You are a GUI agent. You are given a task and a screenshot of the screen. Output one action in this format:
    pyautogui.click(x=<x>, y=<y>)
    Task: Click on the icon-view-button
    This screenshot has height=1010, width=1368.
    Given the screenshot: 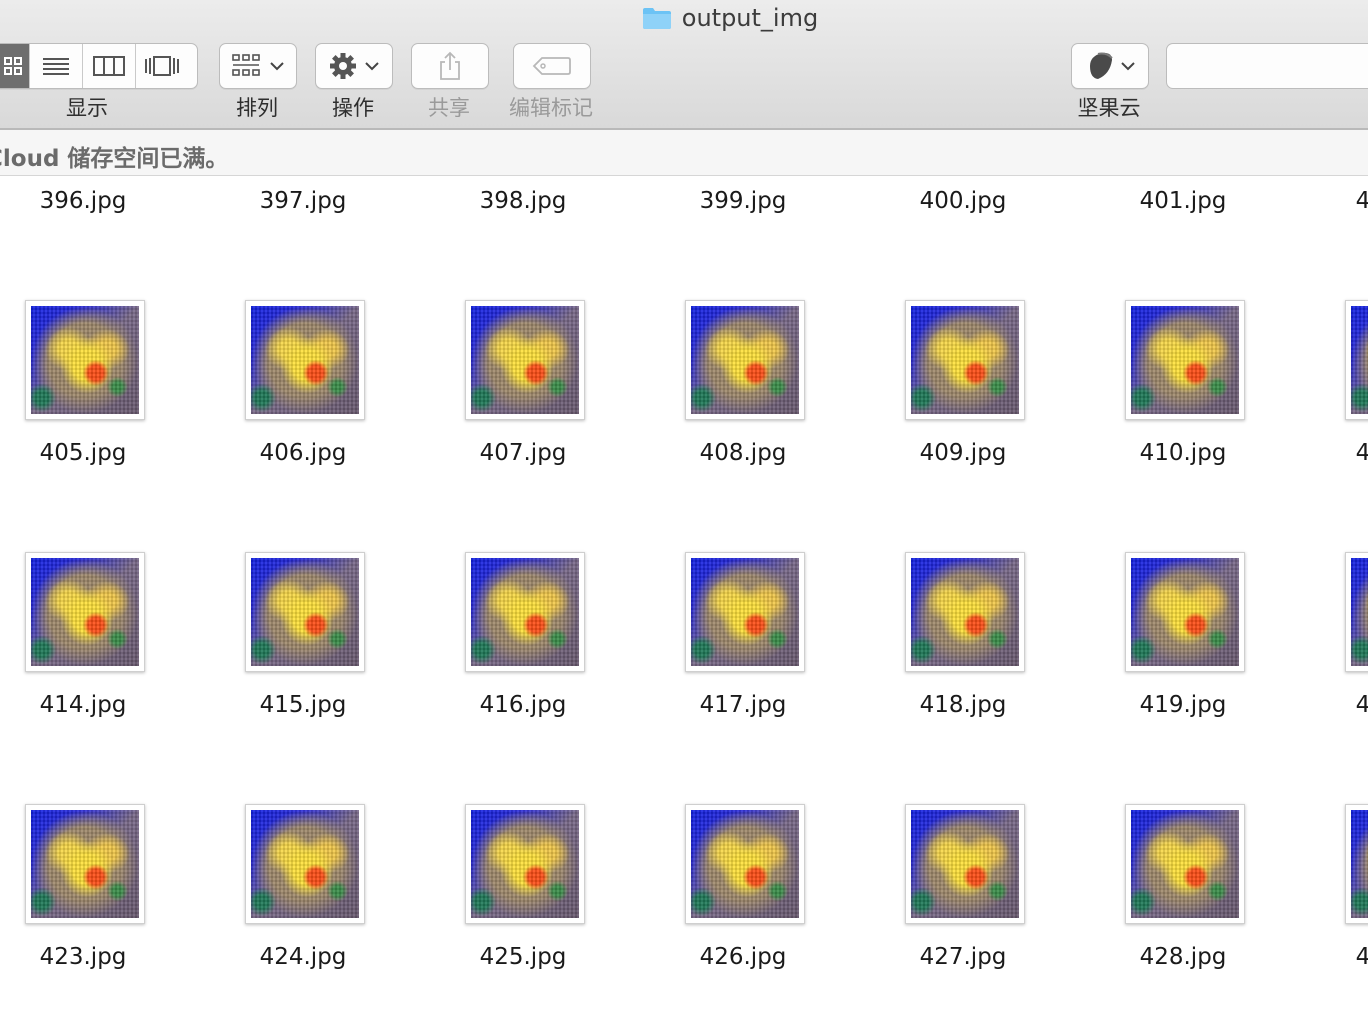 What is the action you would take?
    pyautogui.click(x=14, y=66)
    